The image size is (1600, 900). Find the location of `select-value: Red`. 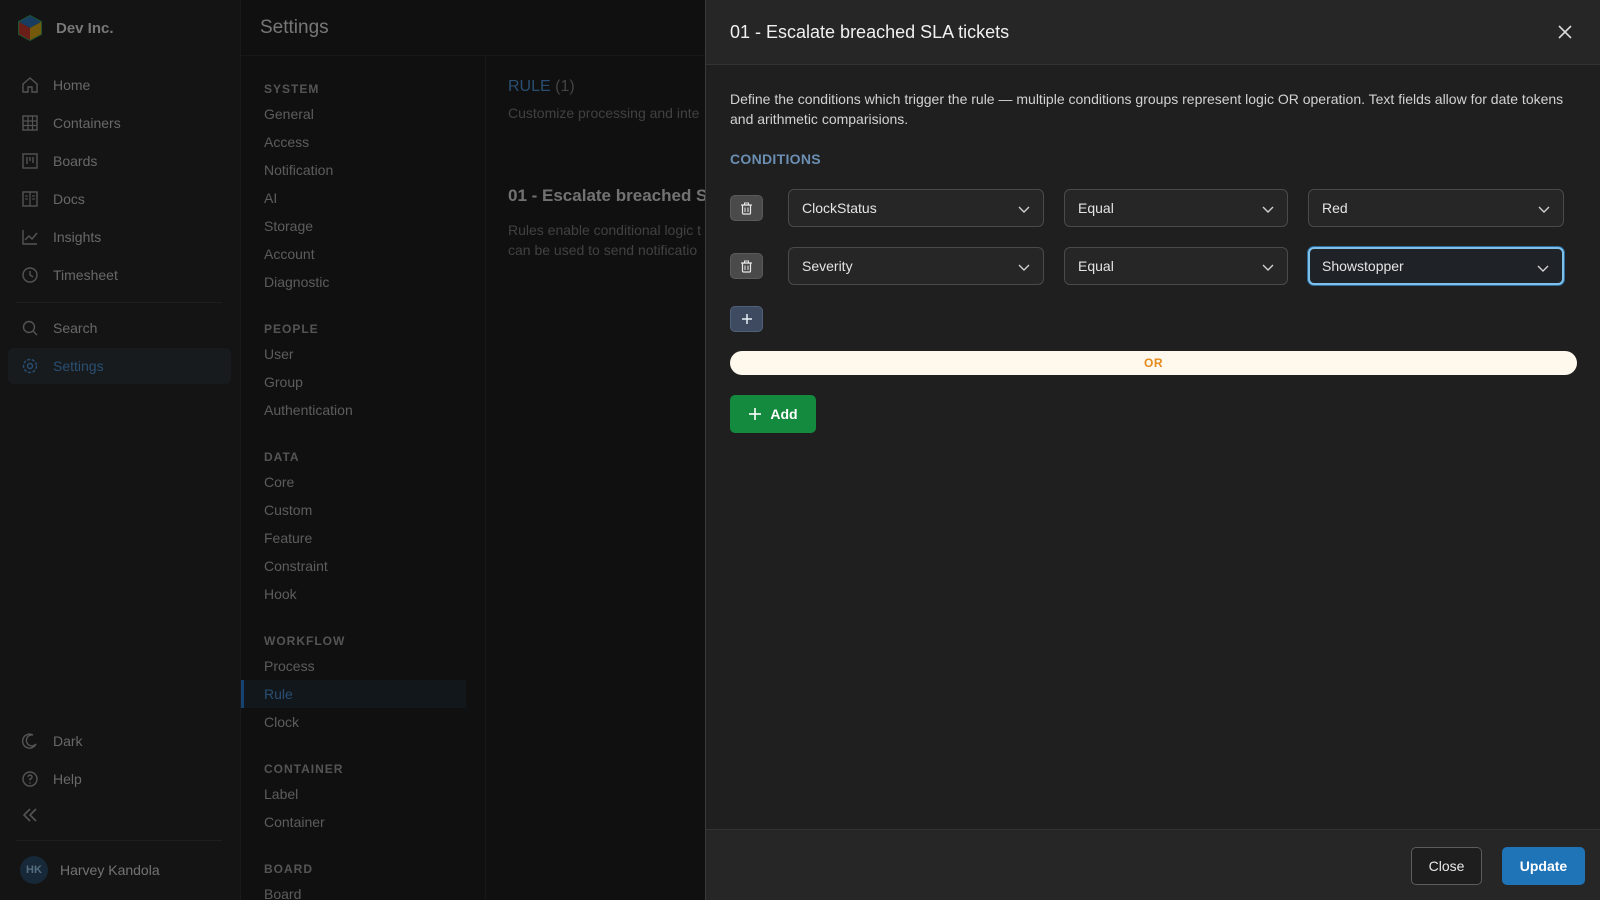

select-value: Red is located at coordinates (1335, 208).